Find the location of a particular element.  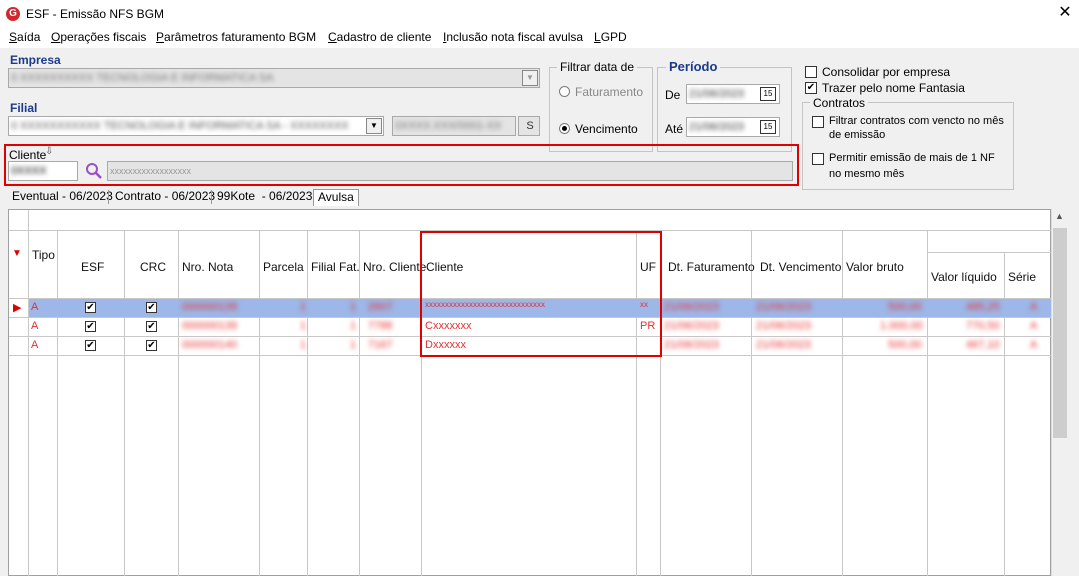

cell-valor-bruto: 1.000,00 is located at coordinates (901, 326).